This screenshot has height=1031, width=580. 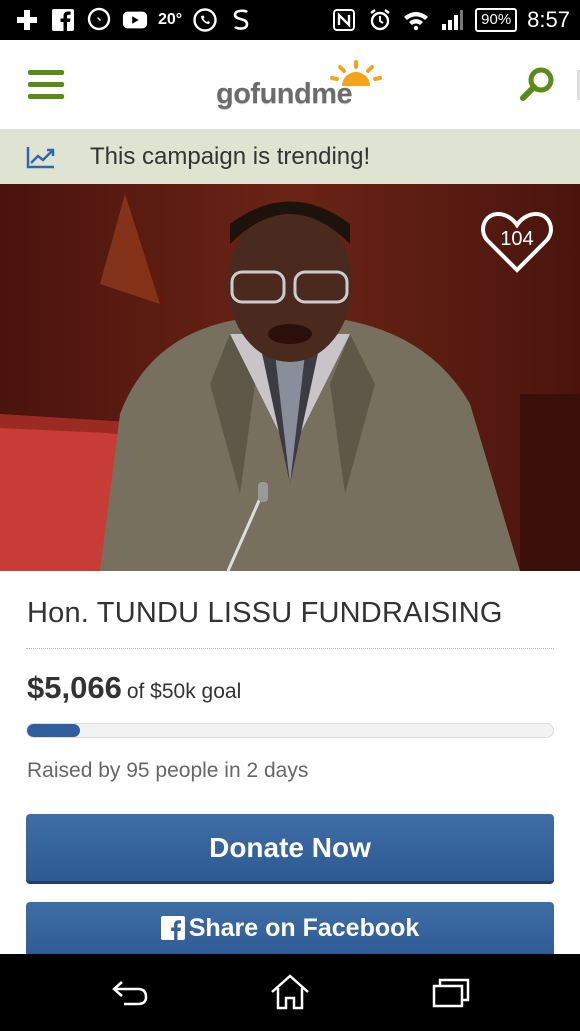 I want to click on signal-icon, so click(x=452, y=20).